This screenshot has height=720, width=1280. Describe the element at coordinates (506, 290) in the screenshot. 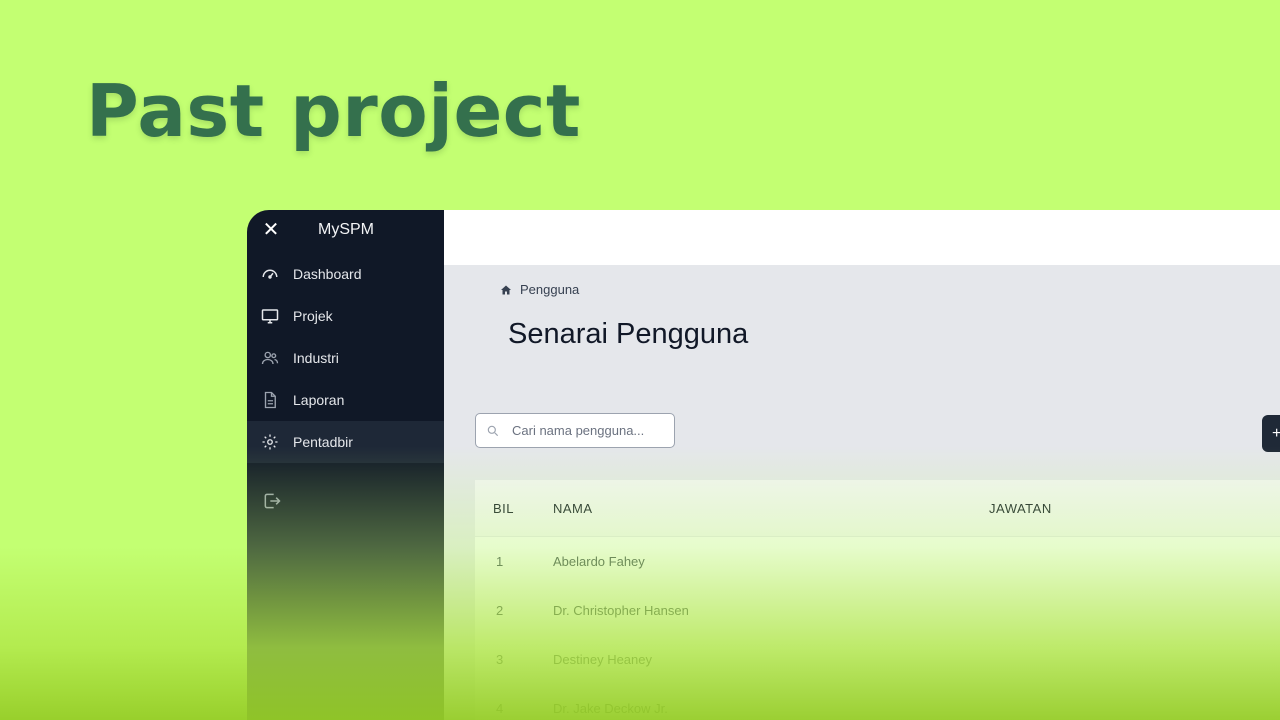

I see `home-icon` at that location.